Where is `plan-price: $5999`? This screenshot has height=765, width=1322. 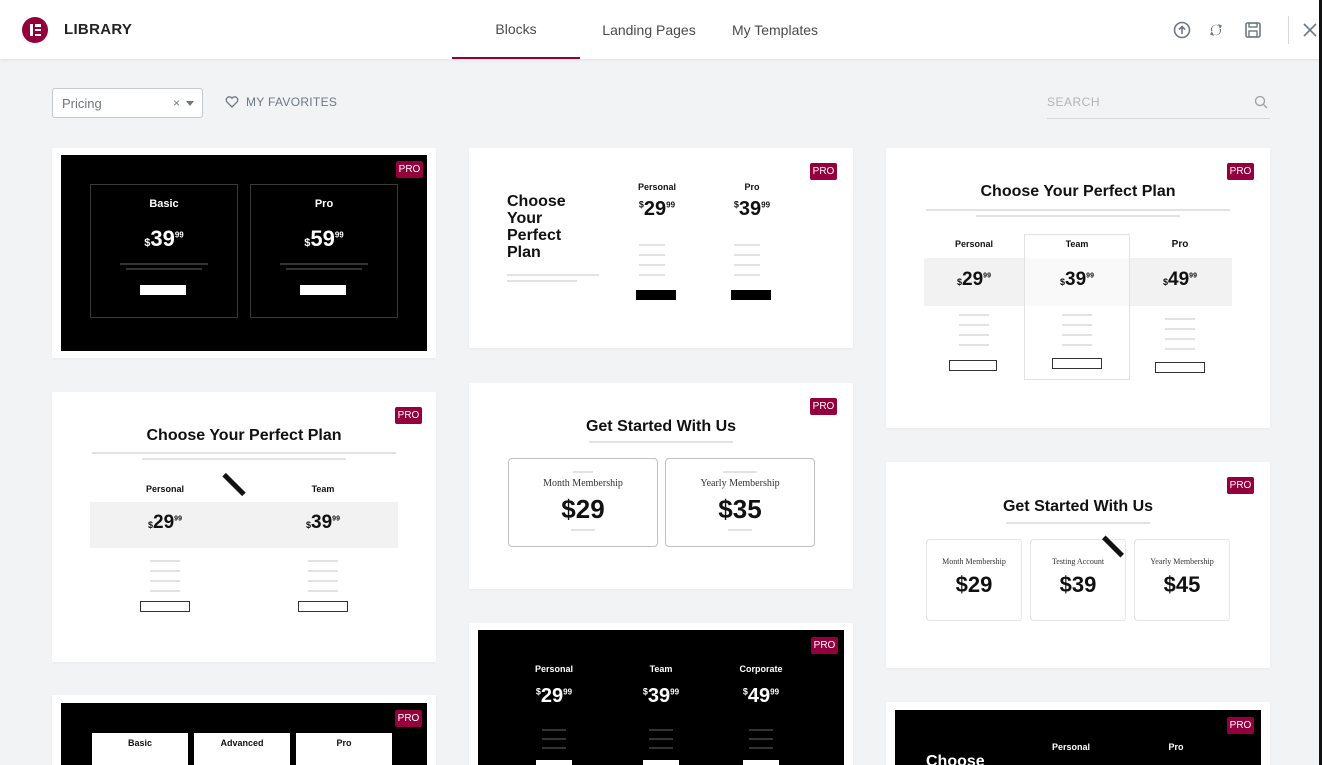
plan-price: $5999 is located at coordinates (324, 238).